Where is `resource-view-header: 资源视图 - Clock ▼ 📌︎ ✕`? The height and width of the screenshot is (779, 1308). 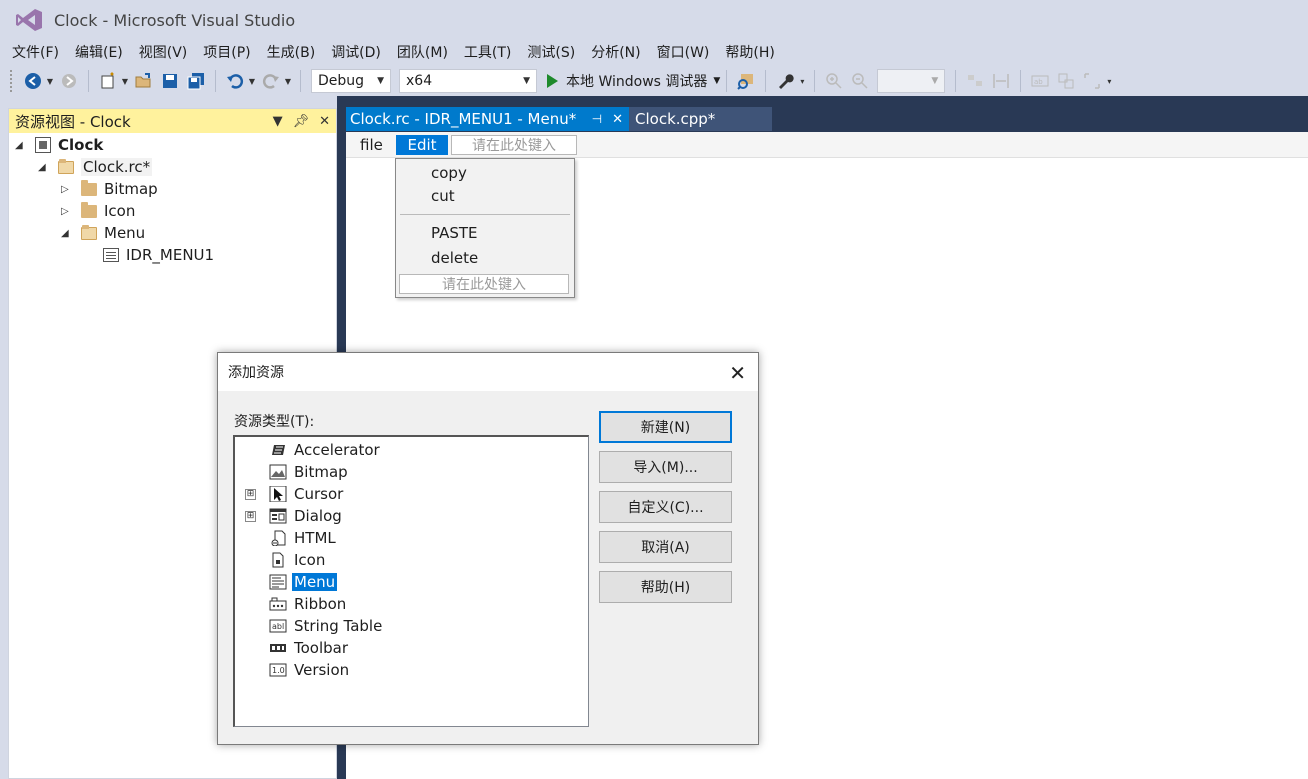
resource-view-header: 资源视图 - Clock ▼ 📌︎ ✕ is located at coordinates (172, 121).